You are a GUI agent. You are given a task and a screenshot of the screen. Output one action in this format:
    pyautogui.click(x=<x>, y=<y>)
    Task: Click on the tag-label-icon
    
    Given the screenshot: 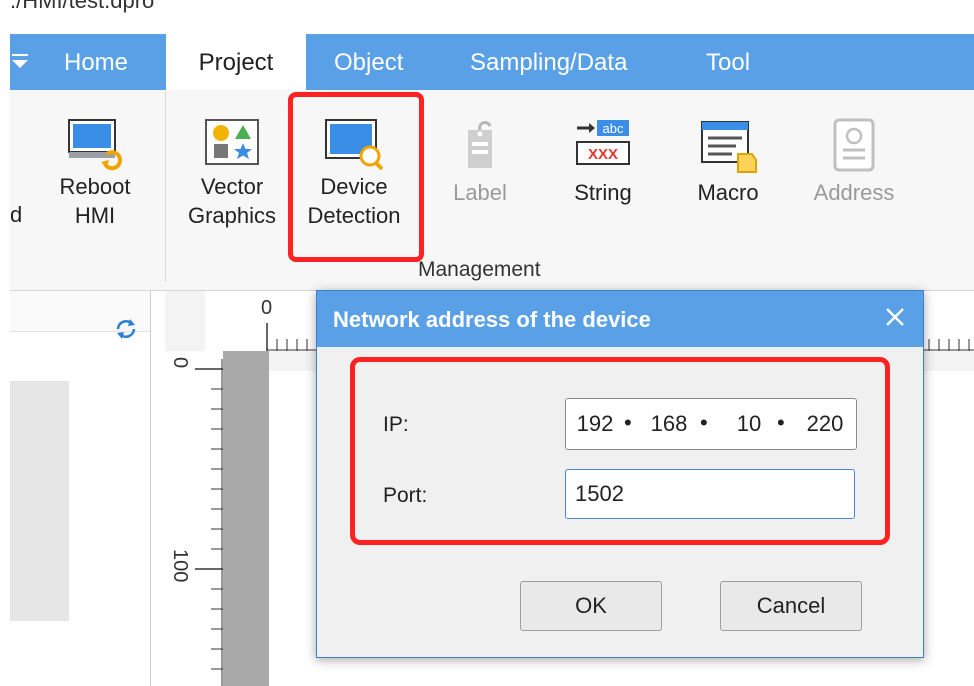 What is the action you would take?
    pyautogui.click(x=480, y=144)
    